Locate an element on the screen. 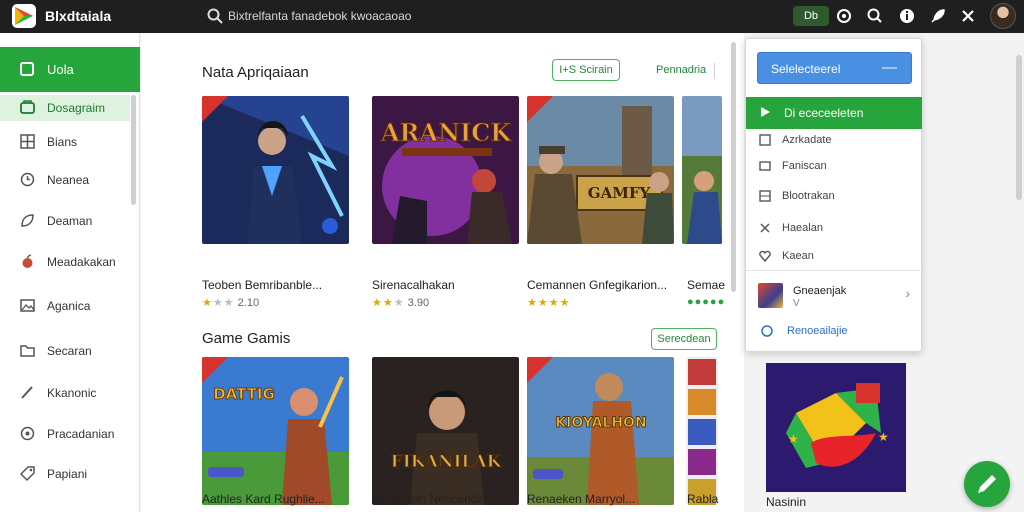 The image size is (1024, 512). sidebar-item-label: Bians is located at coordinates (62, 142).